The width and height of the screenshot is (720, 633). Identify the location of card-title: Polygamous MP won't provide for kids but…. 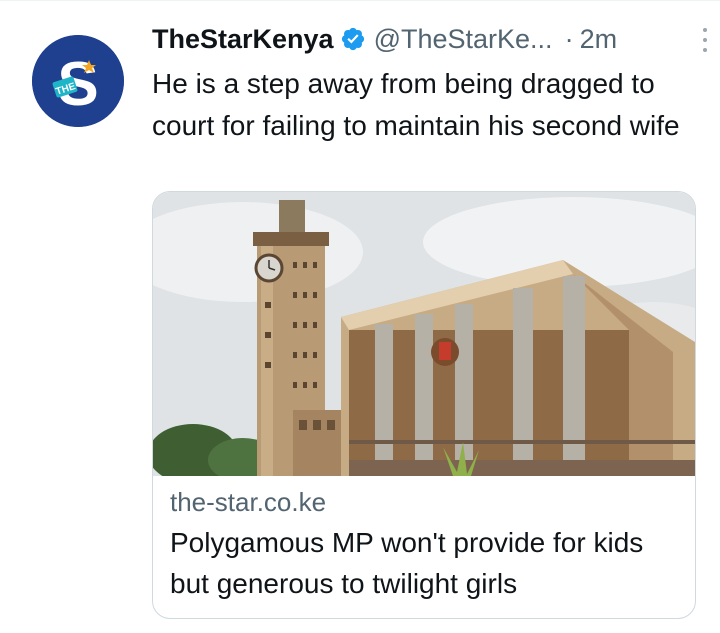
(427, 563).